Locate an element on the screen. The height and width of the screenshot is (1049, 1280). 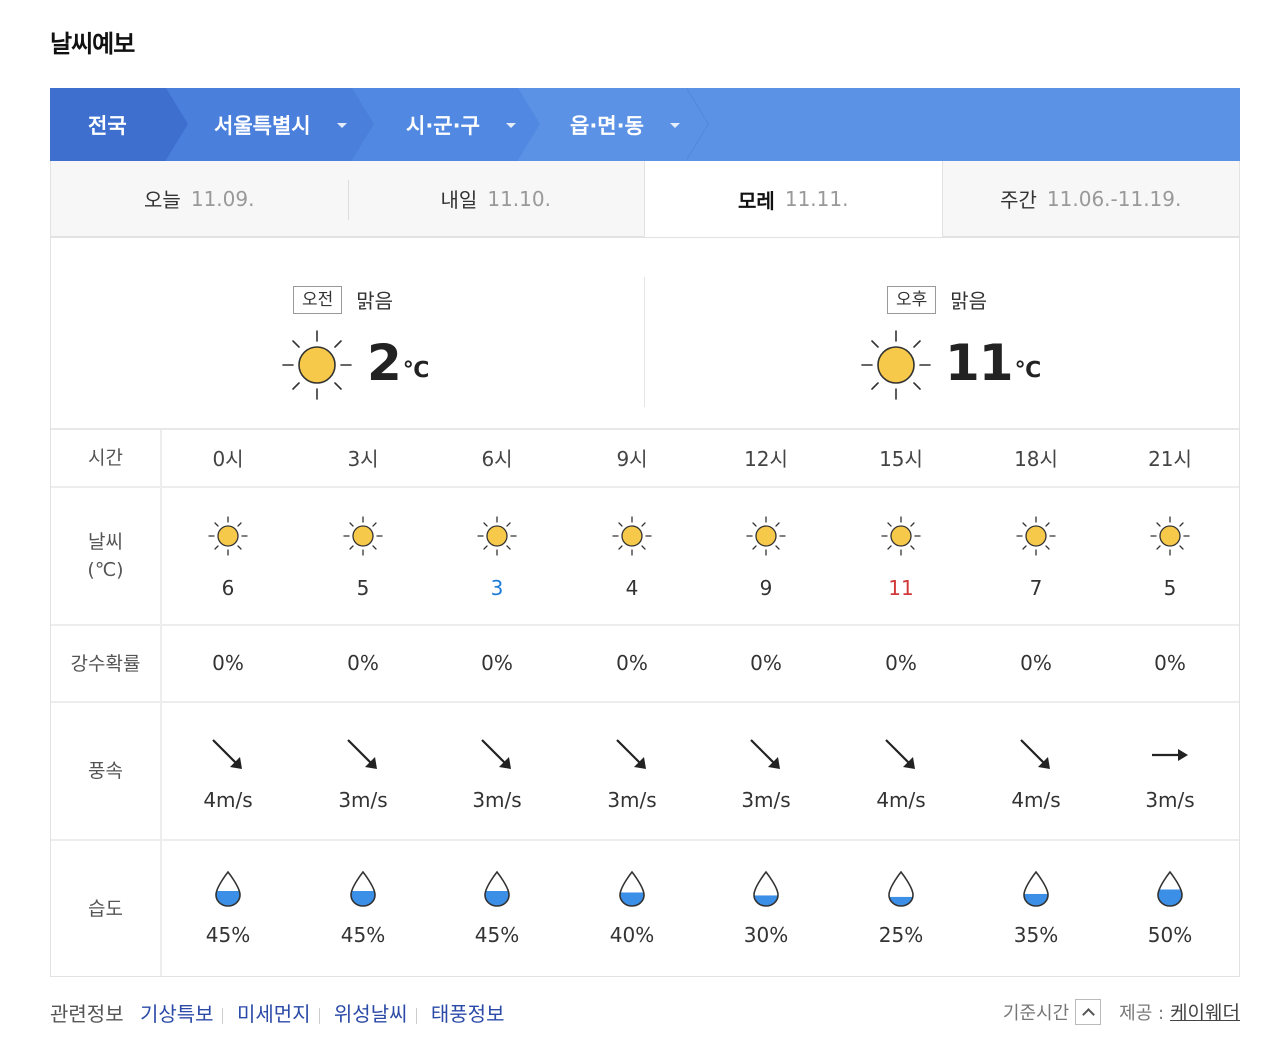
tab-tomorrow: 내일 11.10. is located at coordinates (495, 199).